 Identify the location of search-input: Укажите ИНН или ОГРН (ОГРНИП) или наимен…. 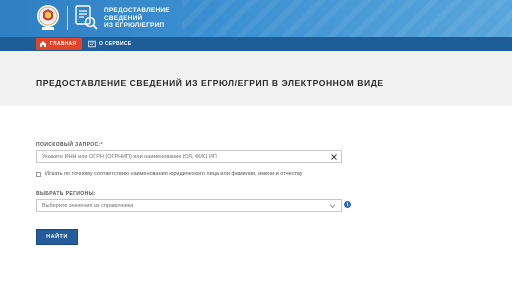
(189, 156).